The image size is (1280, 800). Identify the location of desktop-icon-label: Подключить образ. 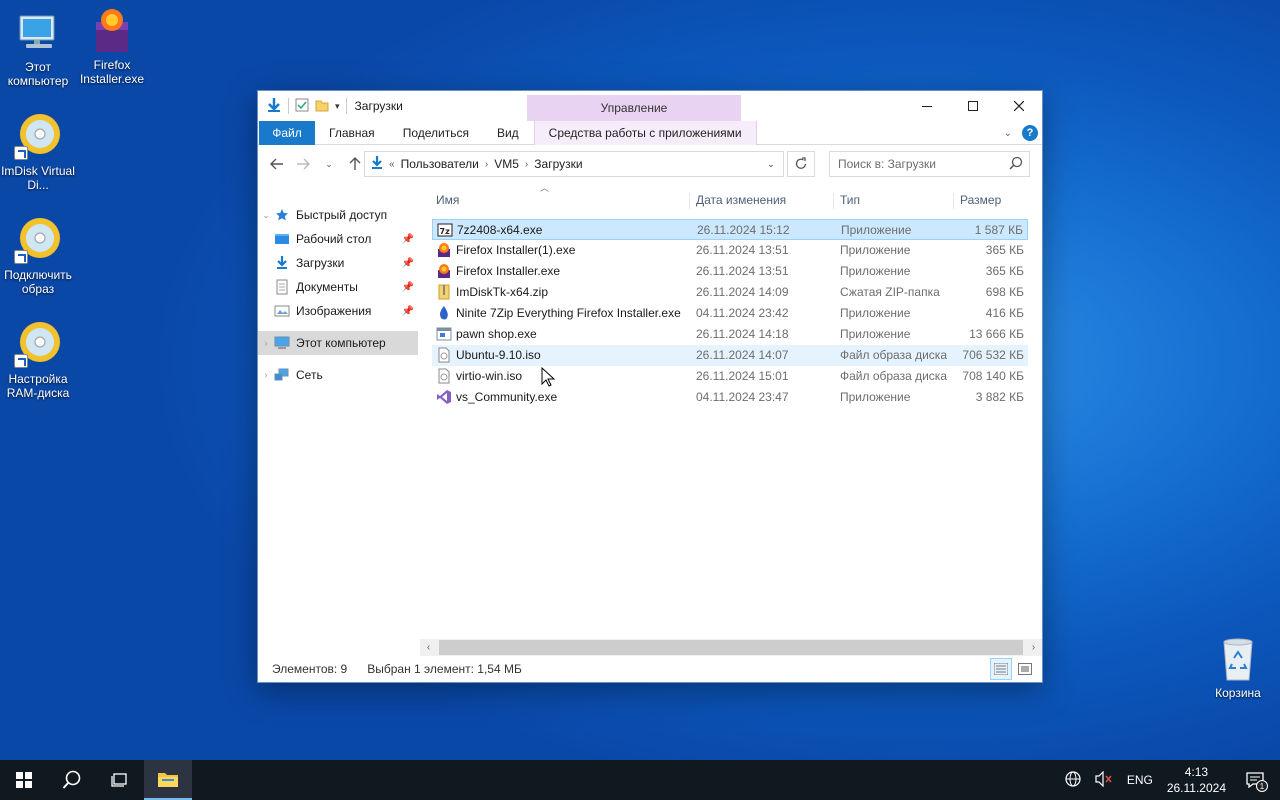
(38, 282).